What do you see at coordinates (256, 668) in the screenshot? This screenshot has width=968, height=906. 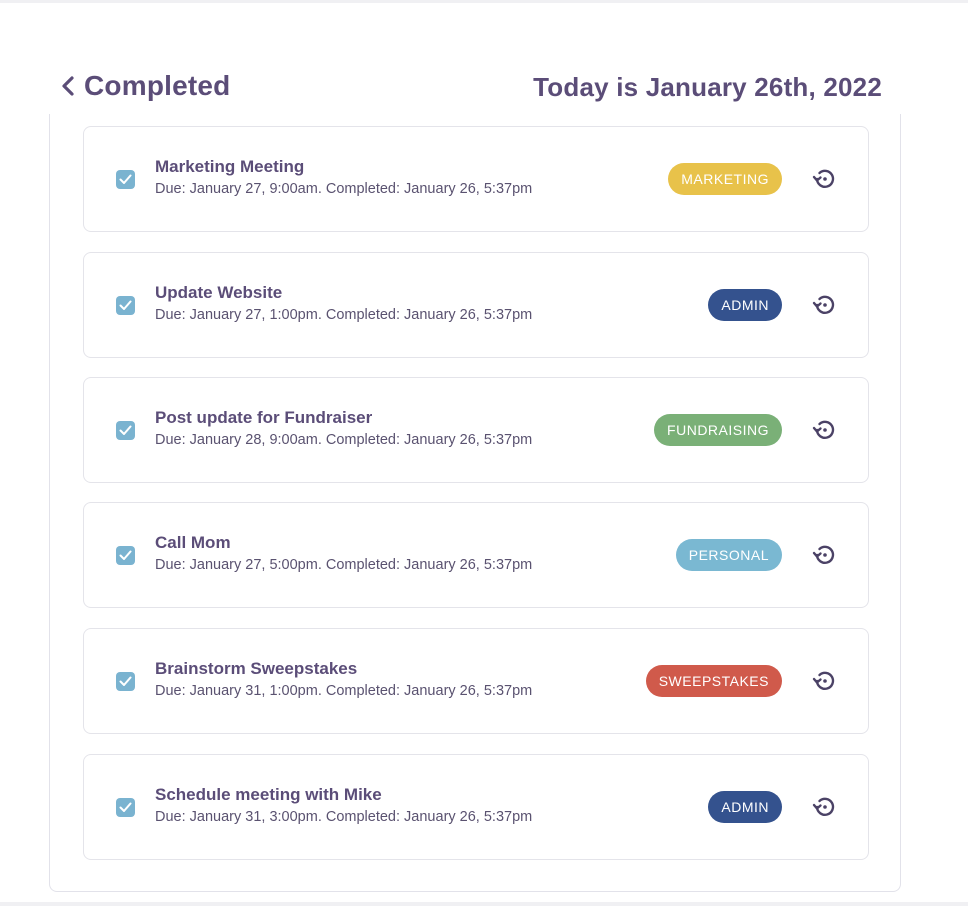 I see `task-title: Brainstorm Sweepstakes` at bounding box center [256, 668].